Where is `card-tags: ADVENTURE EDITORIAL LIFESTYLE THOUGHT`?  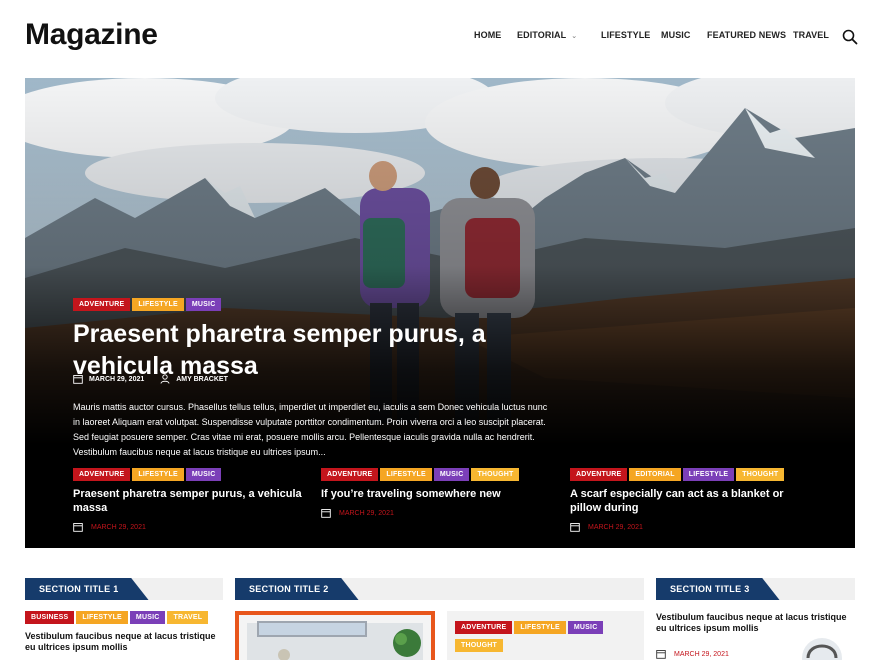 card-tags: ADVENTURE EDITORIAL LIFESTYLE THOUGHT is located at coordinates (687, 474).